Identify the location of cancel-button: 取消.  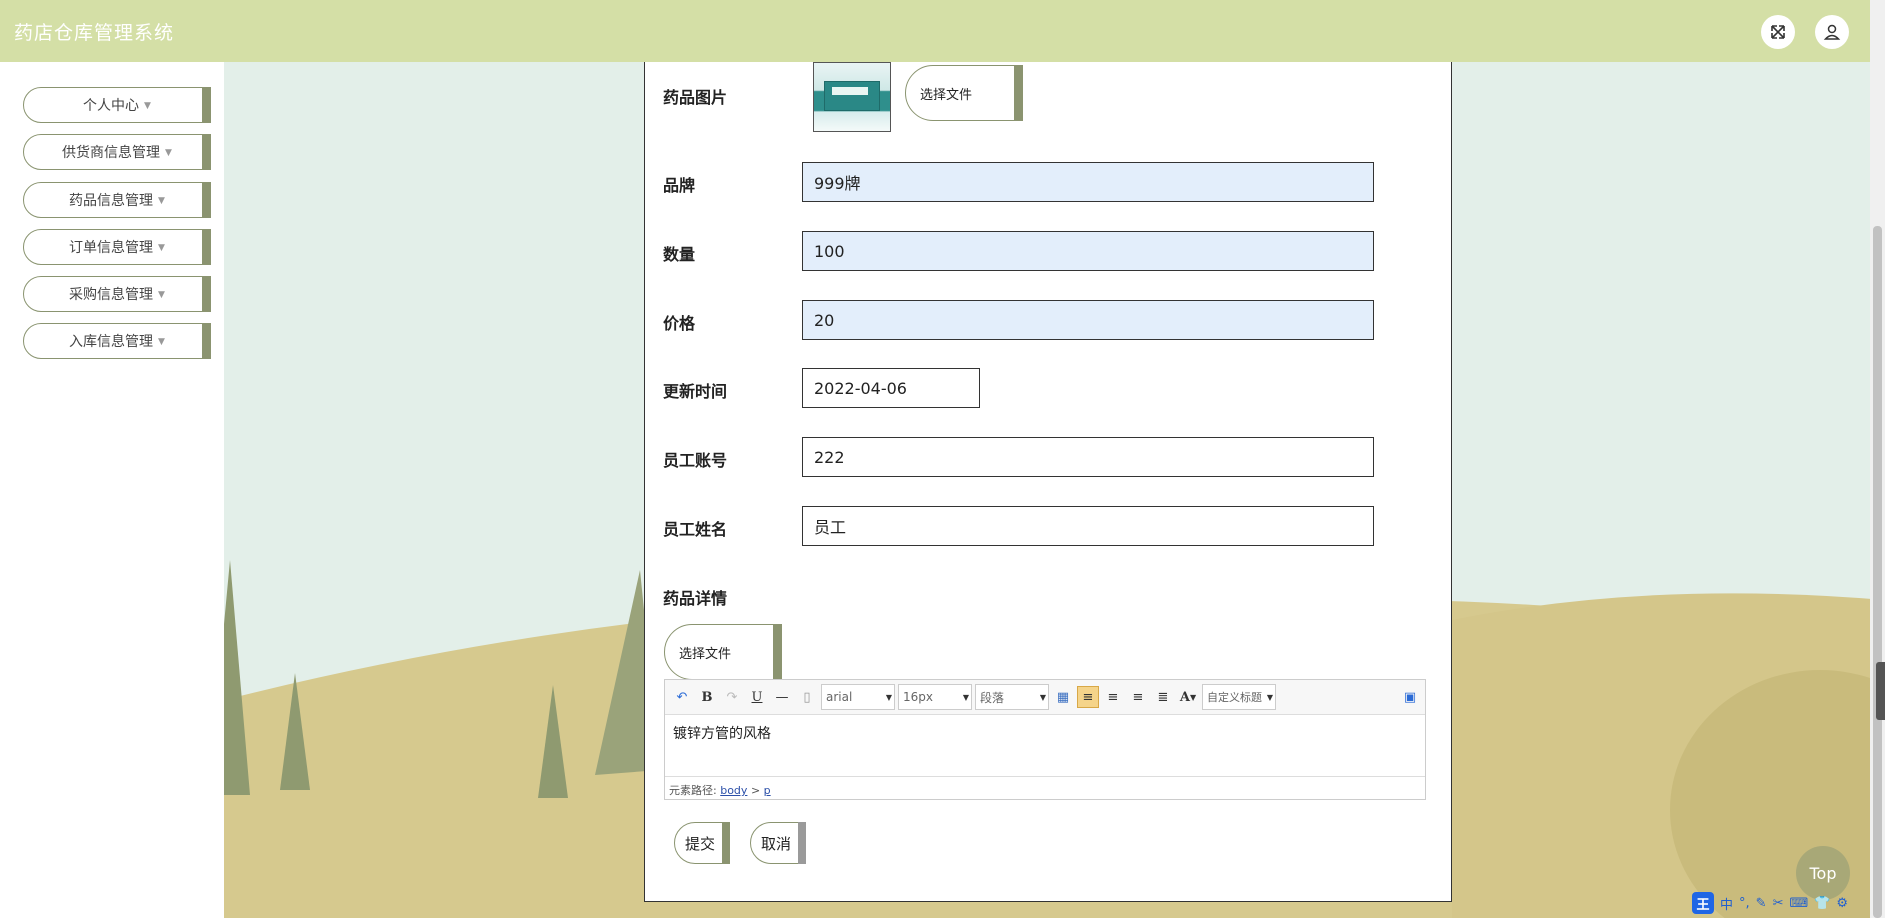
(778, 843).